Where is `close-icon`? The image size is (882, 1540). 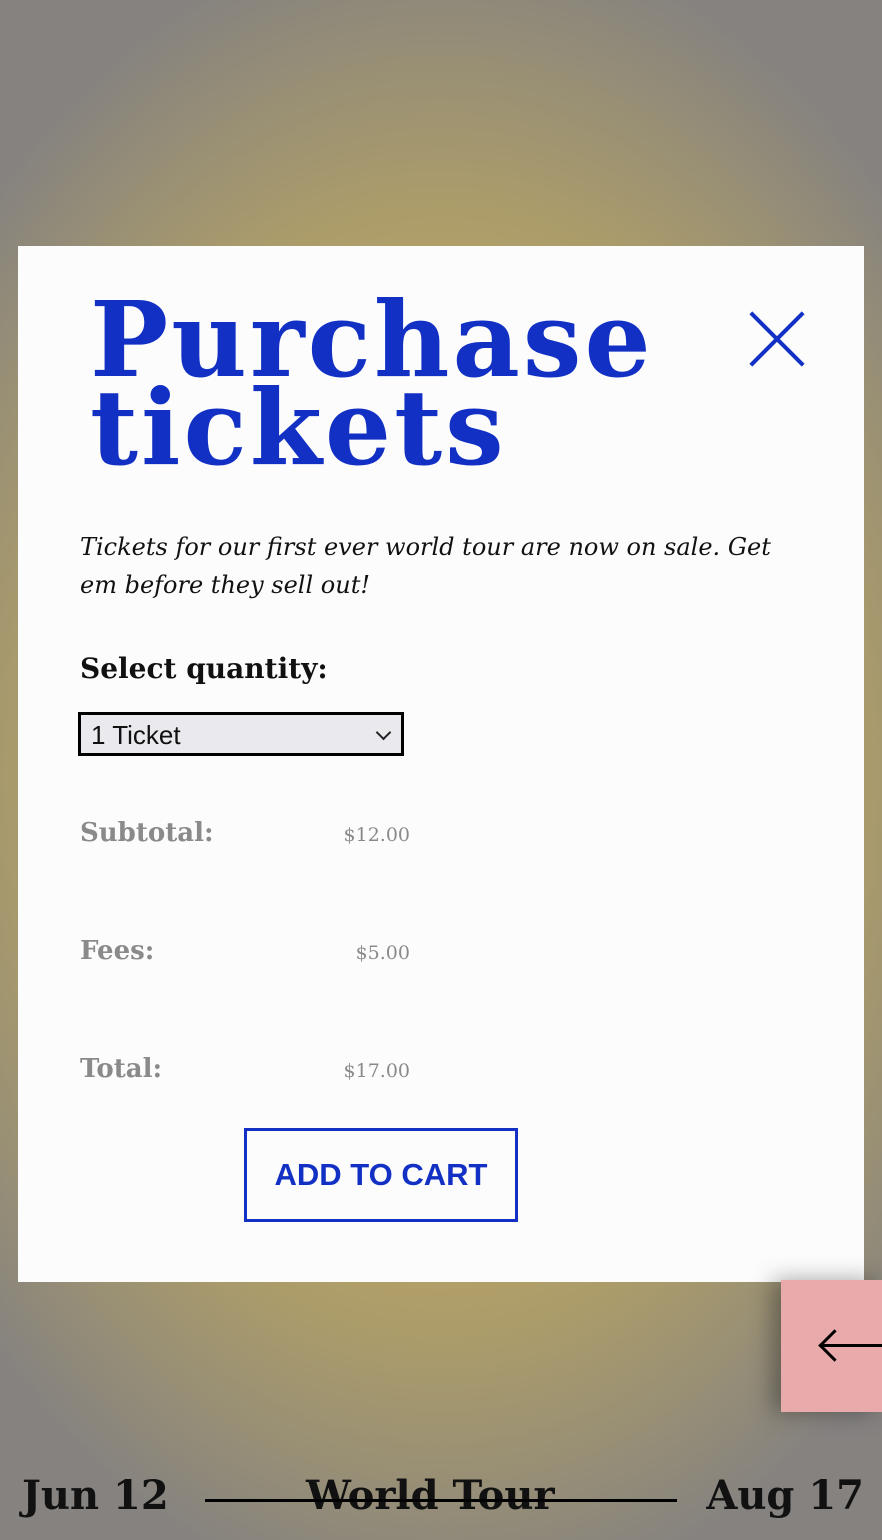
close-icon is located at coordinates (777, 339).